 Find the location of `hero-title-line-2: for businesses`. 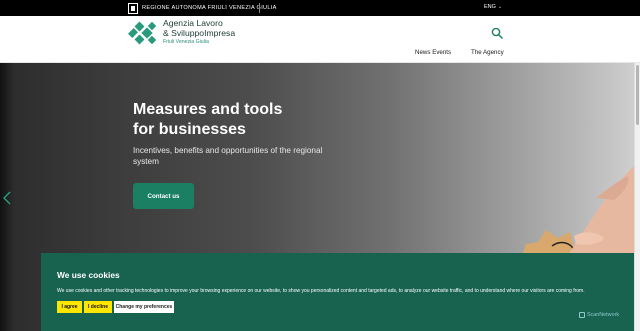

hero-title-line-2: for businesses is located at coordinates (189, 129).